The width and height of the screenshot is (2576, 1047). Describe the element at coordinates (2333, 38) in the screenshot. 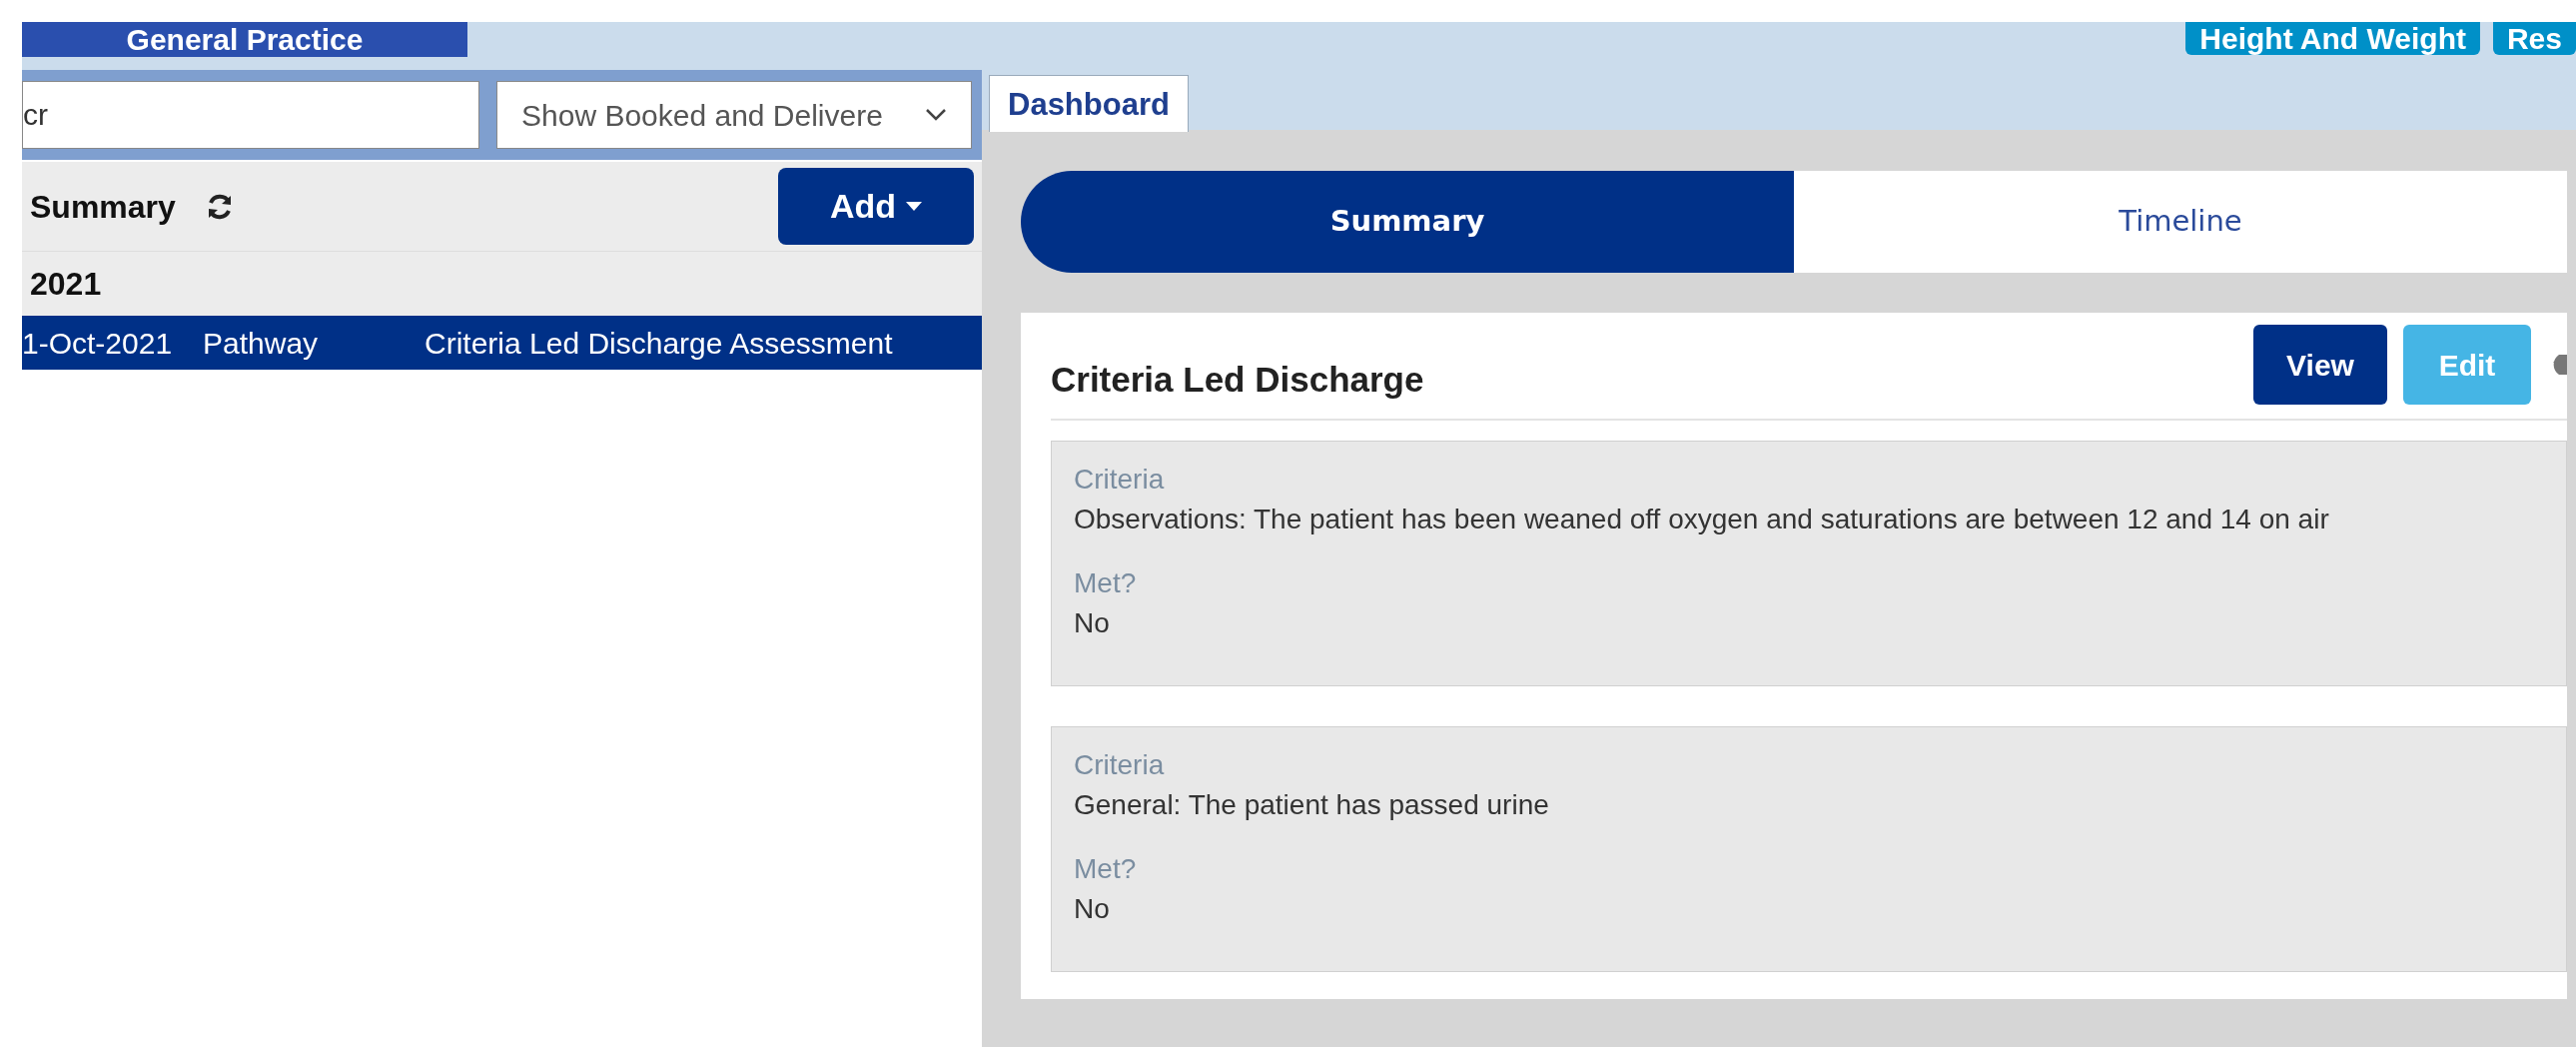

I see `header-button: Height And Weight` at that location.